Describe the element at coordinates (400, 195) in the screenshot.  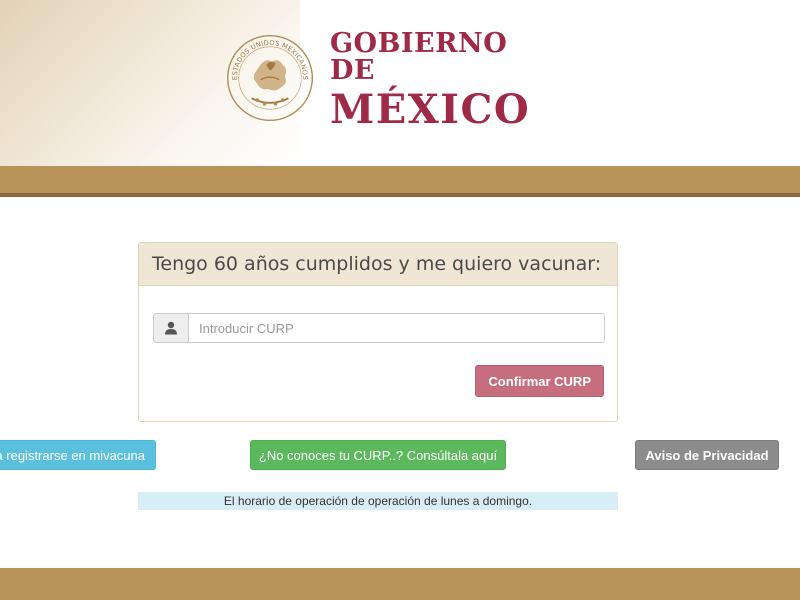
I see `header-band-line` at that location.